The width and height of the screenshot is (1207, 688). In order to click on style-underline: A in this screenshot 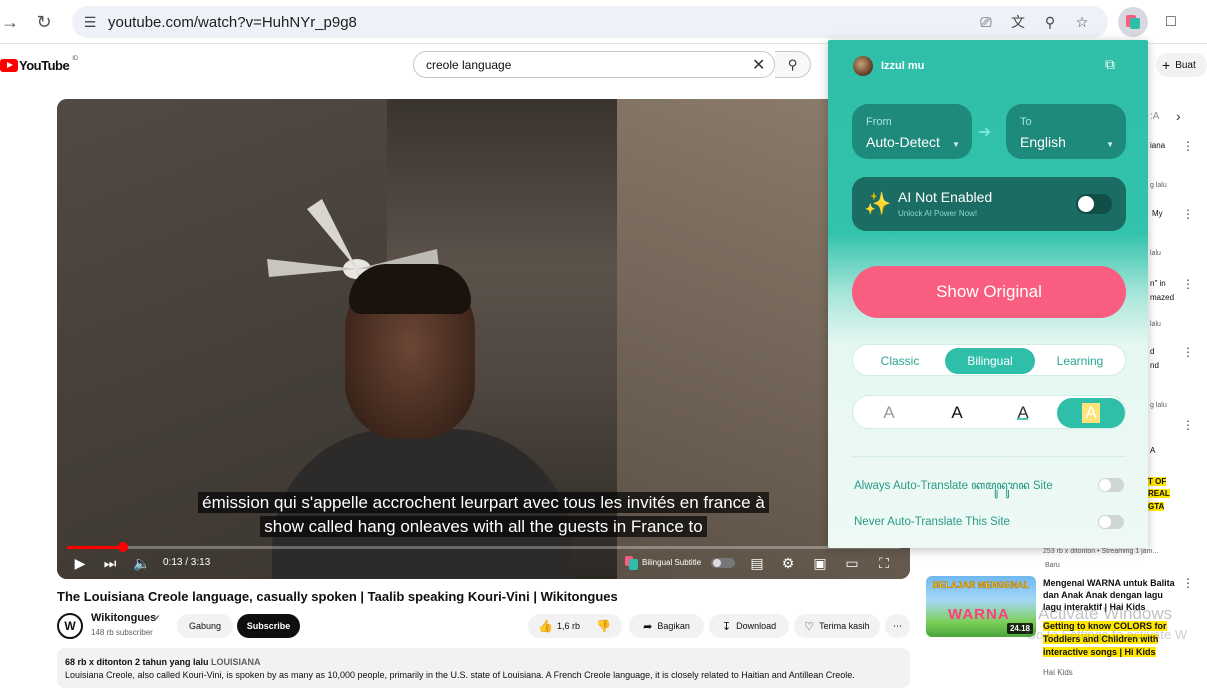, I will do `click(1023, 413)`.